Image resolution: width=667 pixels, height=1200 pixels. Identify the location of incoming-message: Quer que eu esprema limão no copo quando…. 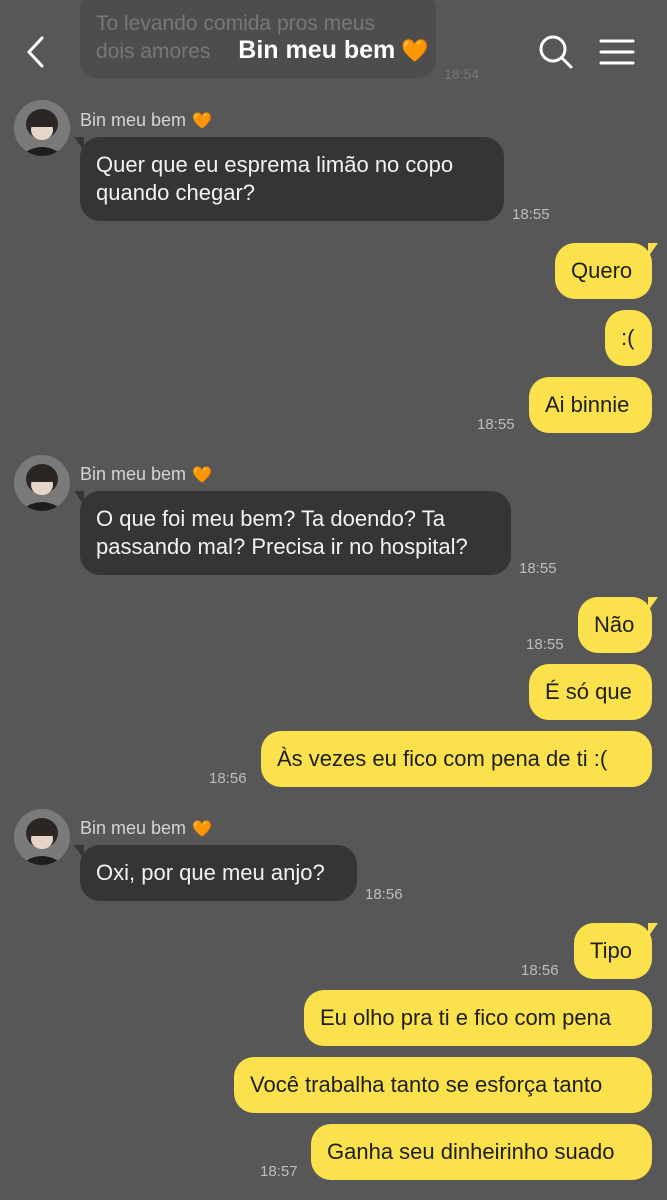
(289, 179).